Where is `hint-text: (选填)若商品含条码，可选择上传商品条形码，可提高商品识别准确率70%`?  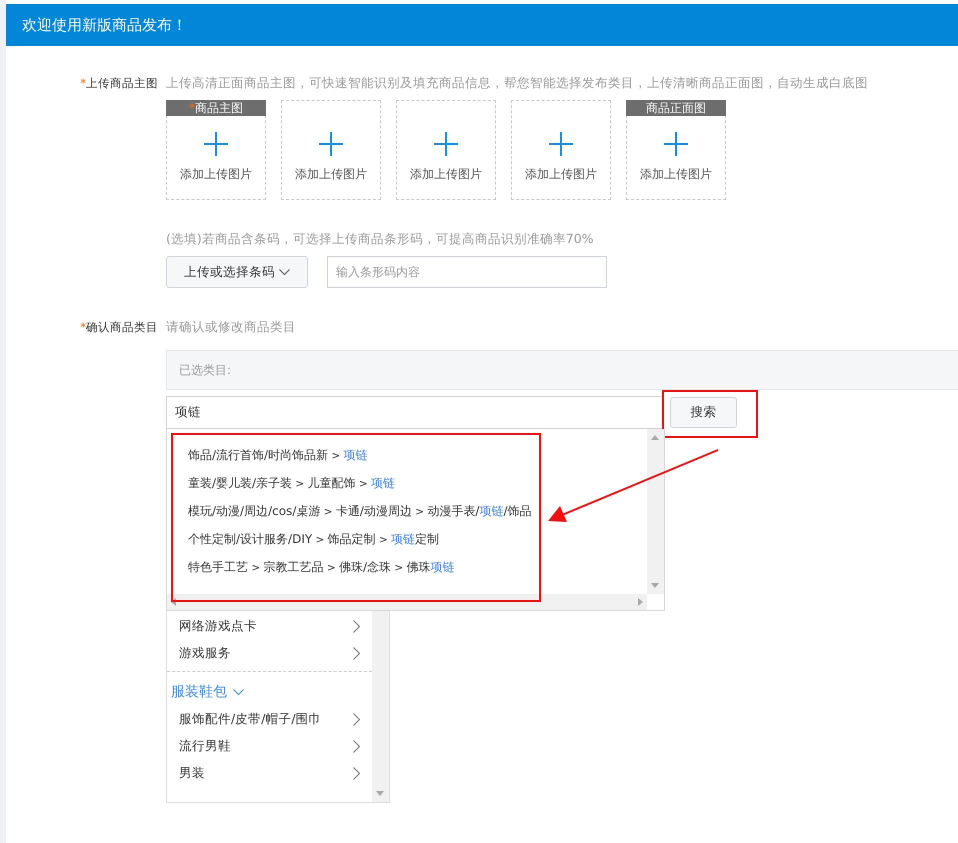
hint-text: (选填)若商品含条码，可选择上传商品条形码，可提高商品识别准确率70% is located at coordinates (380, 239).